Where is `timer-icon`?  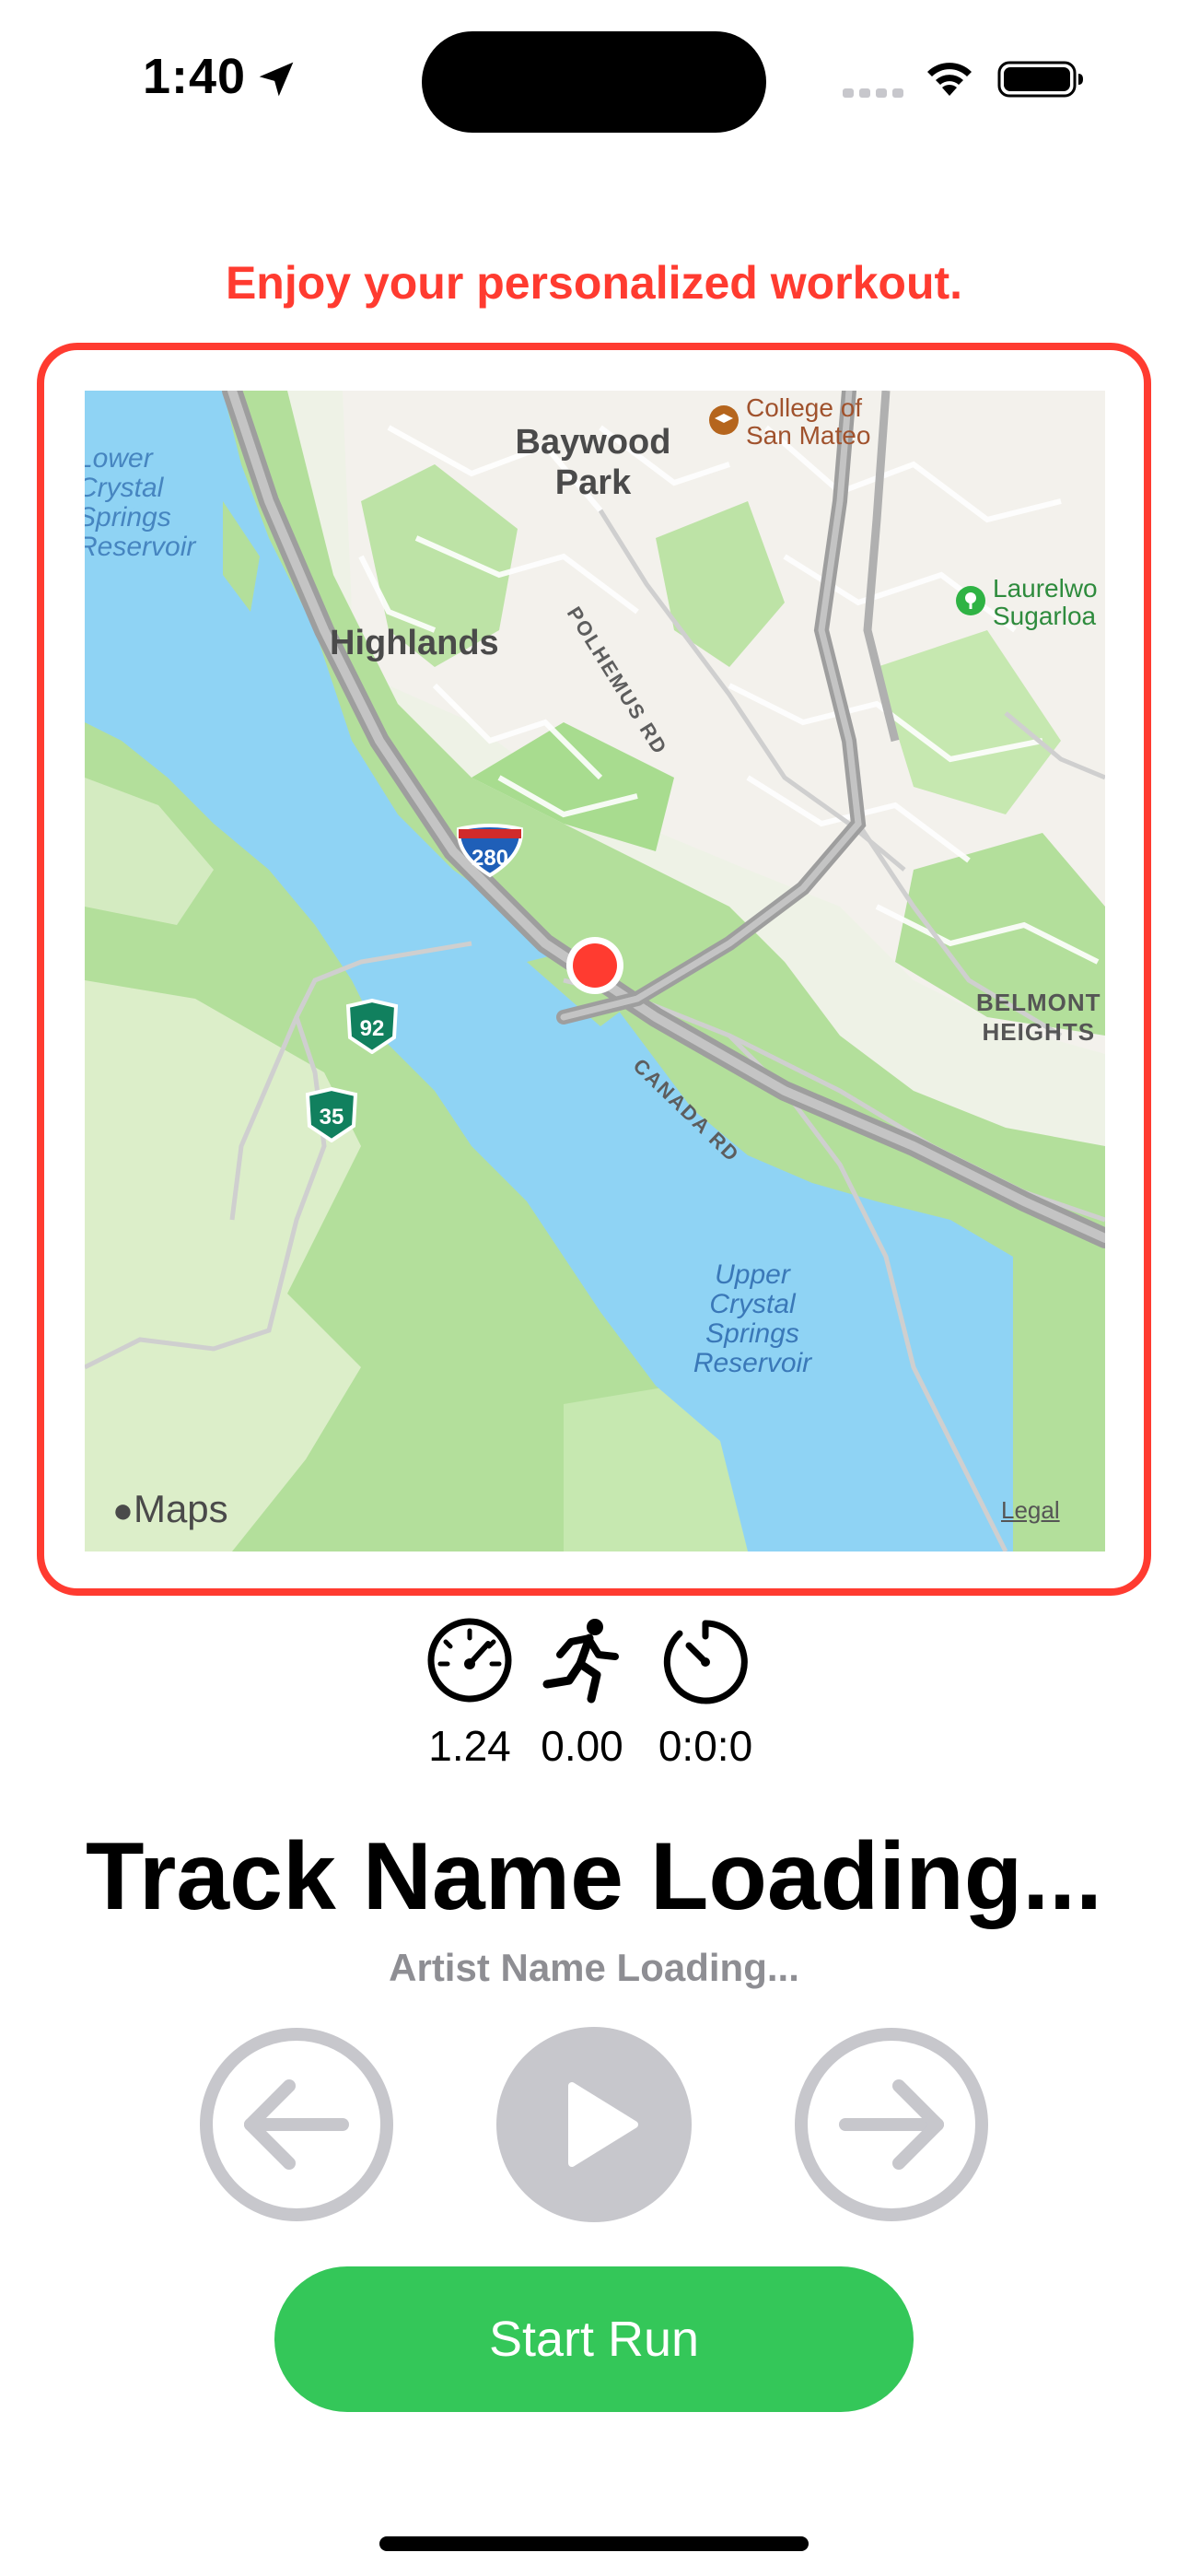
timer-icon is located at coordinates (705, 1662).